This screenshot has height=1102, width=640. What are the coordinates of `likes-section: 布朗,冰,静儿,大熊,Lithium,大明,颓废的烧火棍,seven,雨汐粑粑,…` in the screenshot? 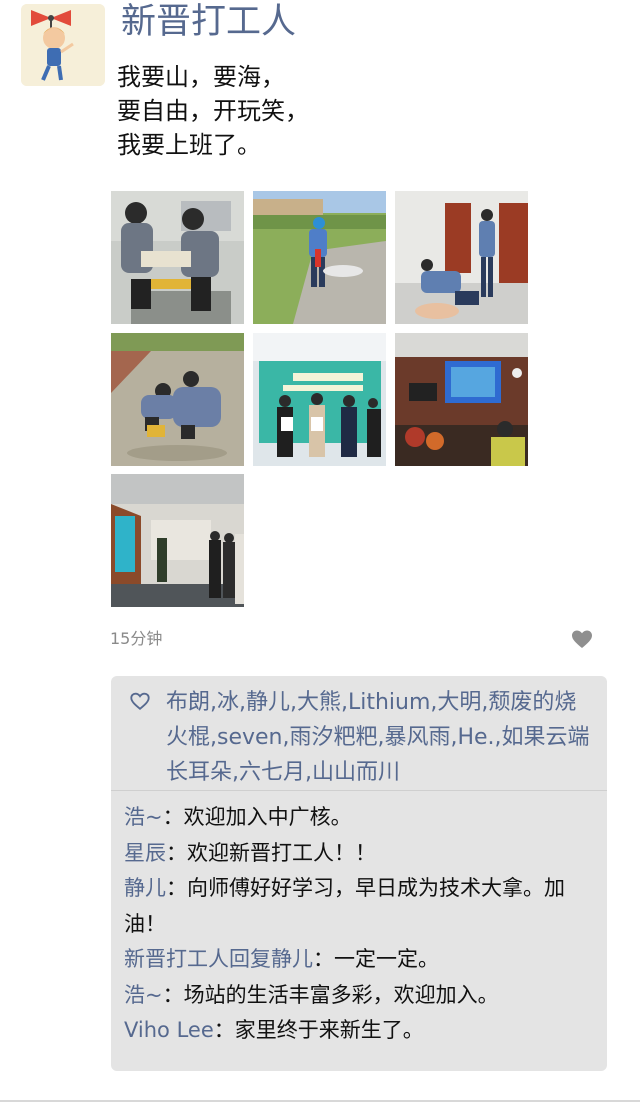 It's located at (362, 737).